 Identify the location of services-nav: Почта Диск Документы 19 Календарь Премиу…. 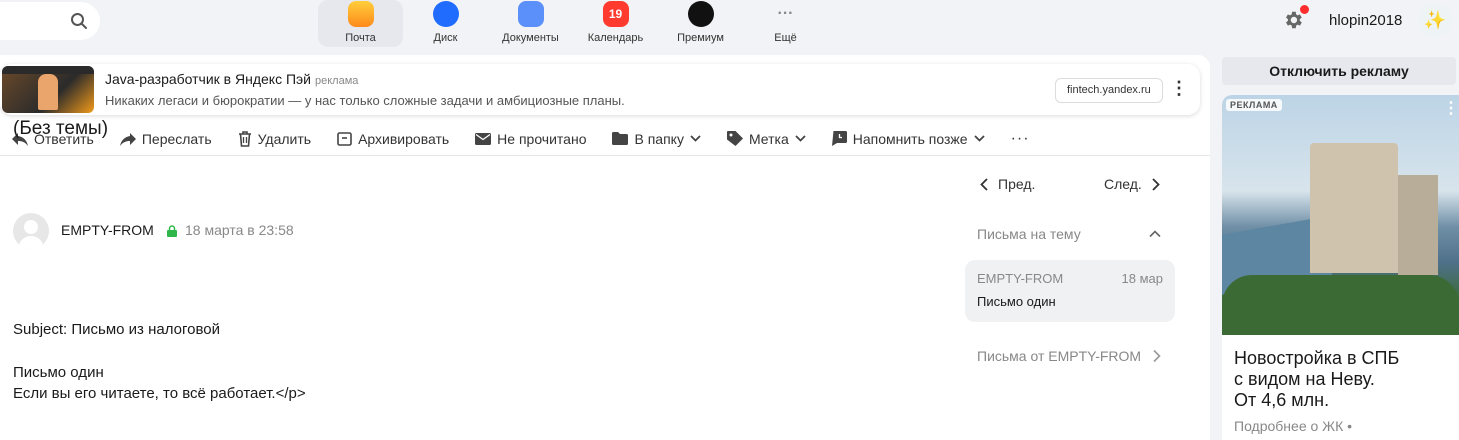
(573, 23).